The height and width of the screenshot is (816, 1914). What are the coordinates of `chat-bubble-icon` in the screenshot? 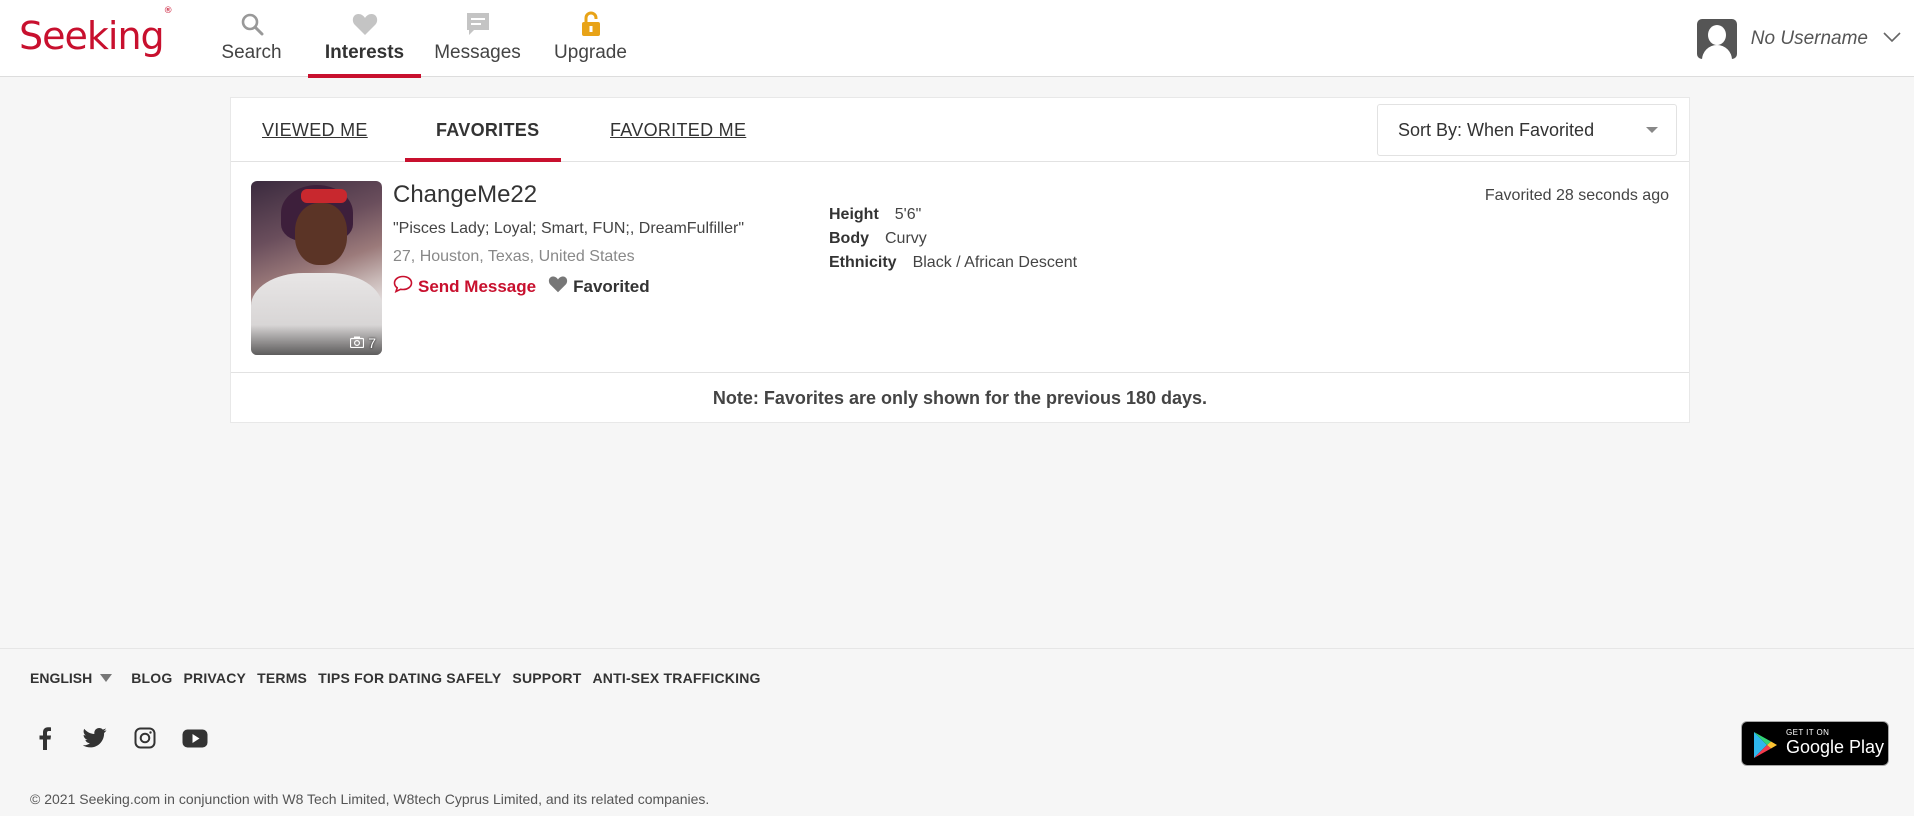 It's located at (405, 286).